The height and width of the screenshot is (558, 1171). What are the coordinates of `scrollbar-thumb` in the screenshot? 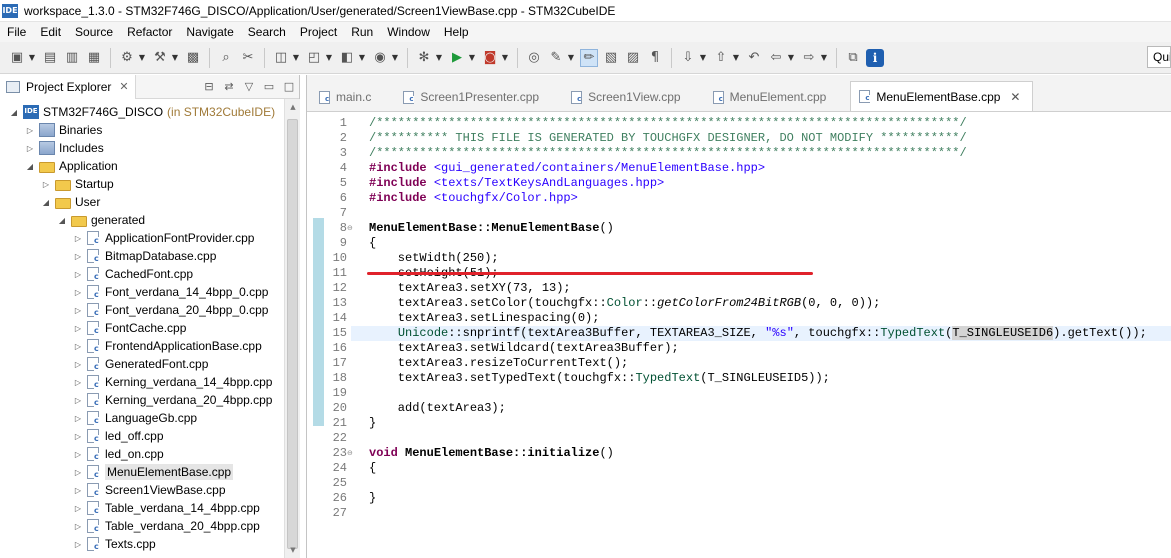 It's located at (292, 334).